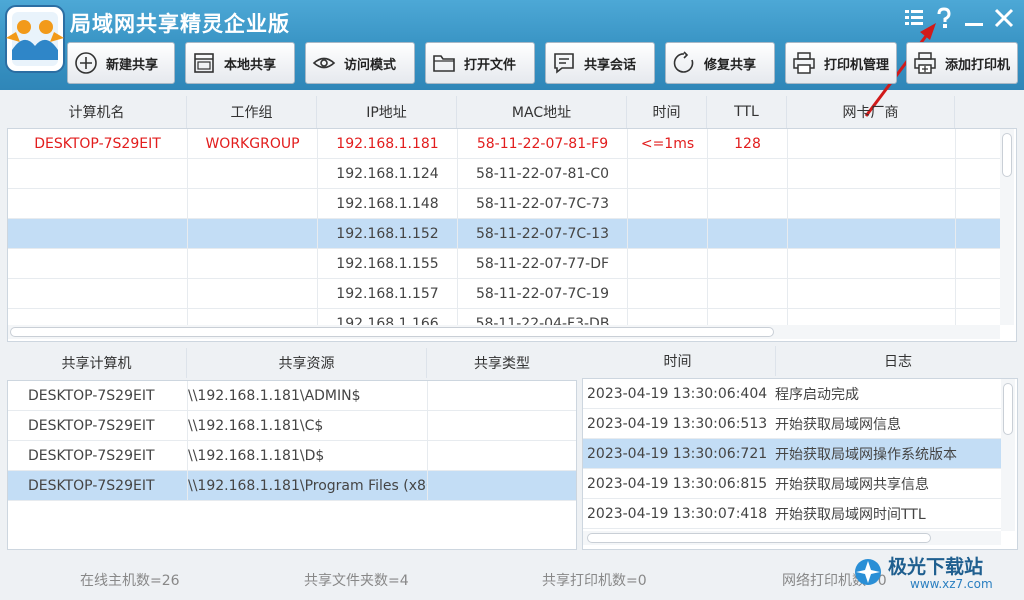  I want to click on log-row: 2023-04-19 13:30:07:418 开始获取局域网时间TTL, so click(792, 514).